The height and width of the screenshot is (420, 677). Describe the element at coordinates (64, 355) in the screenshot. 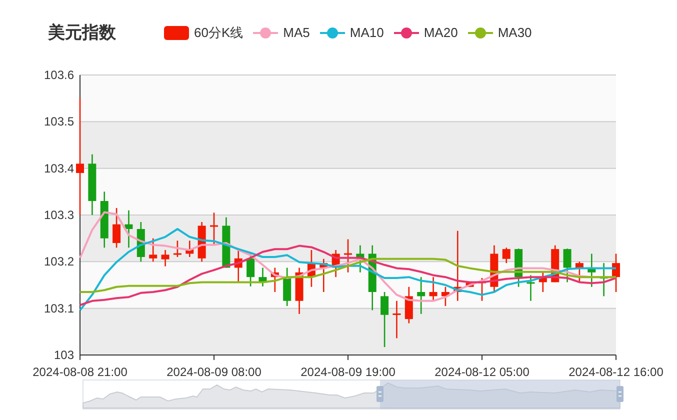

I see `y-axis-label: 103` at that location.